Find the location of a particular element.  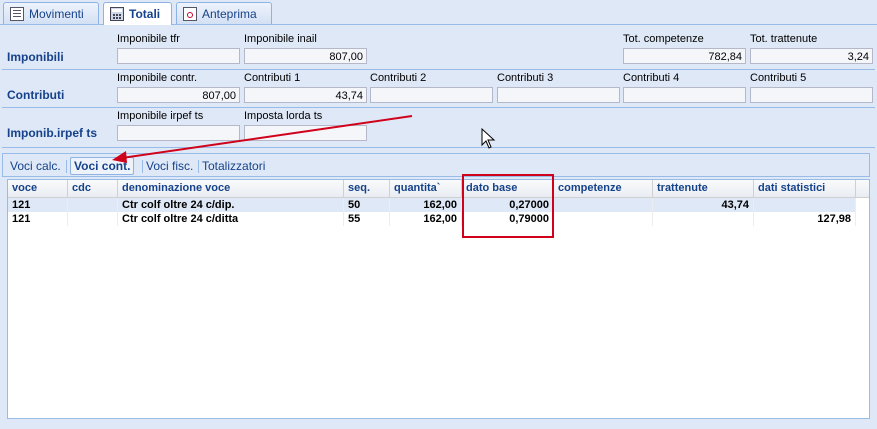

tab-totali-label: Totali is located at coordinates (145, 14).